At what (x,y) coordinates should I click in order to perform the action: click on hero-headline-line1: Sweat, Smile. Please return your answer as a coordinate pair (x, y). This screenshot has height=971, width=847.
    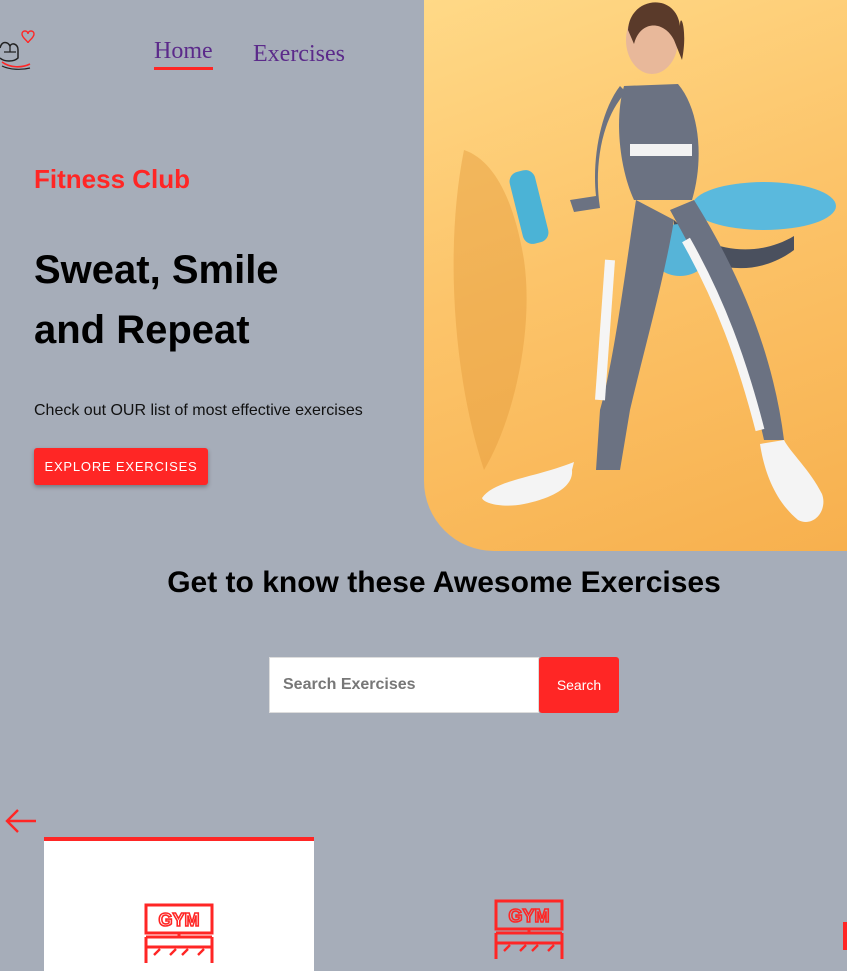
    Looking at the image, I should click on (156, 270).